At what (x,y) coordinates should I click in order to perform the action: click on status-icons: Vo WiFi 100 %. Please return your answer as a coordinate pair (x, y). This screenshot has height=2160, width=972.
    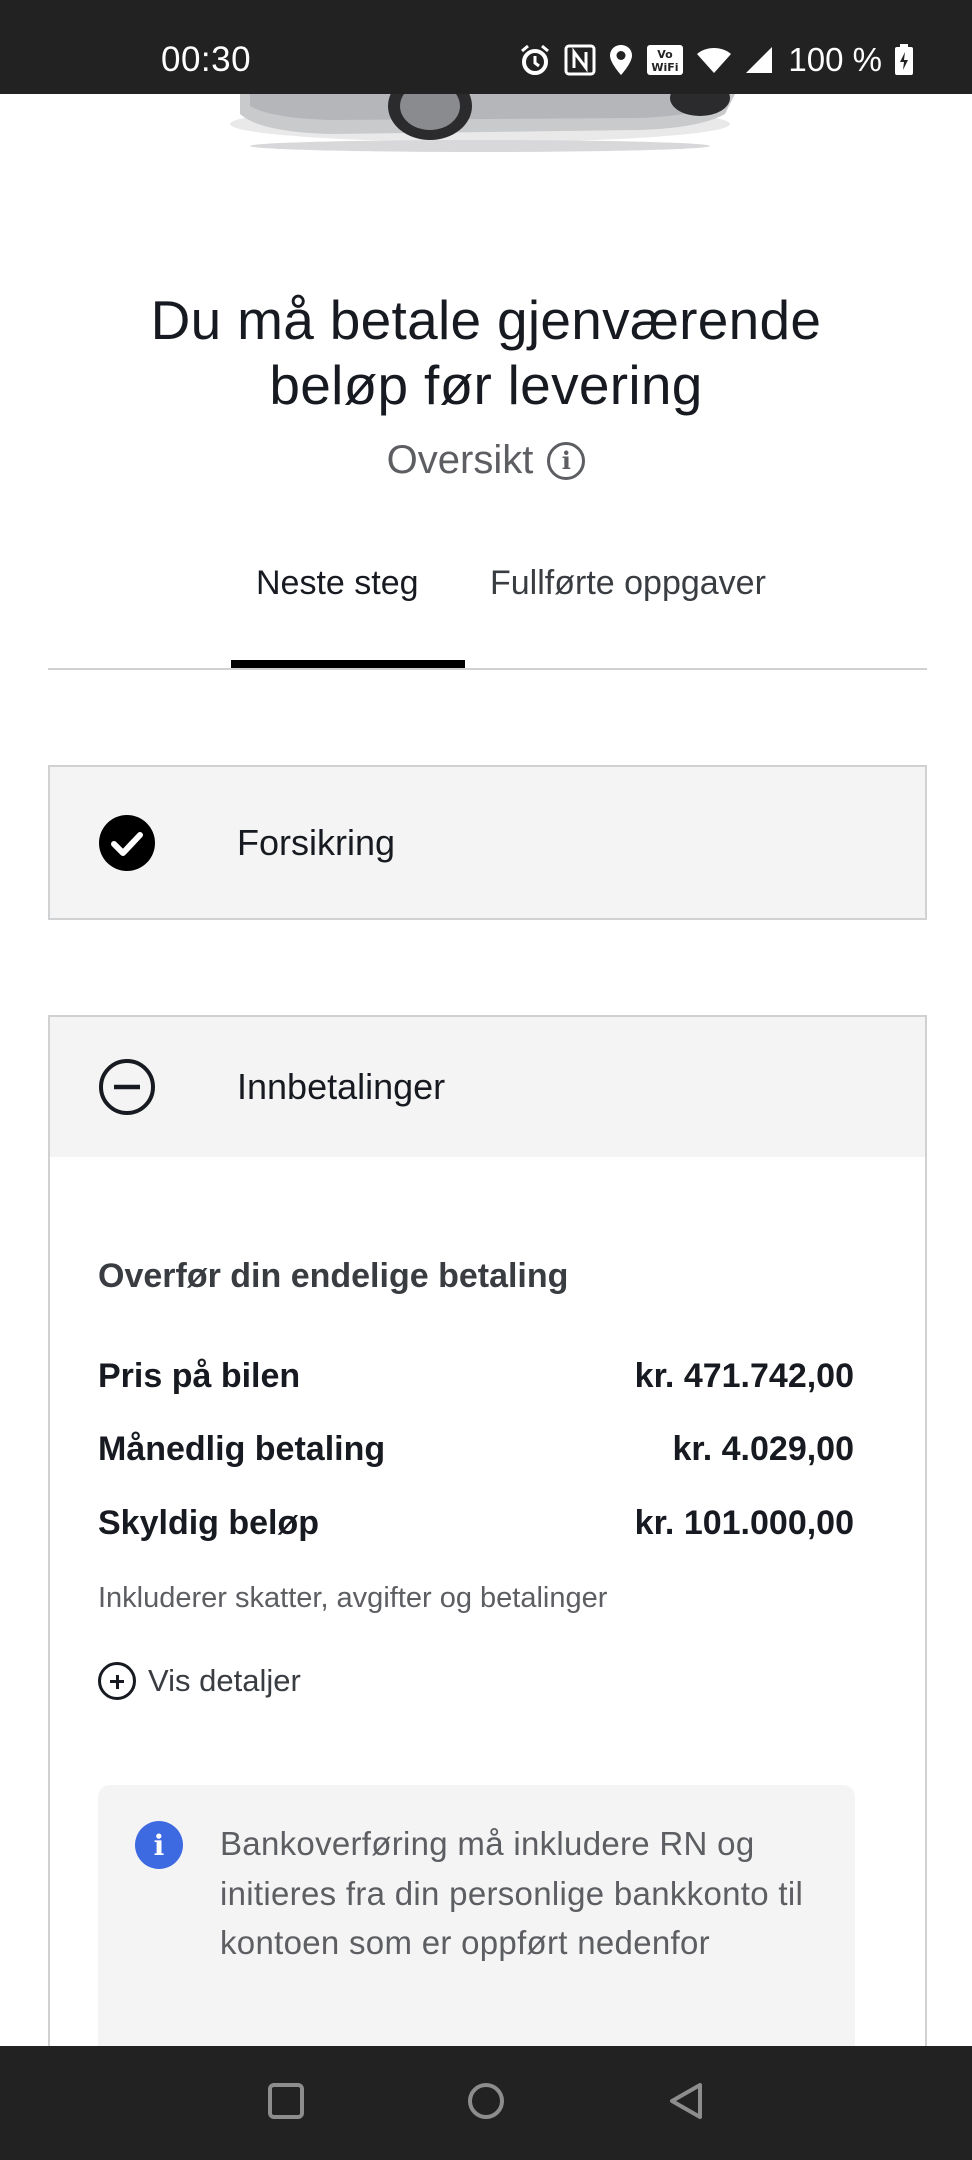
    Looking at the image, I should click on (716, 60).